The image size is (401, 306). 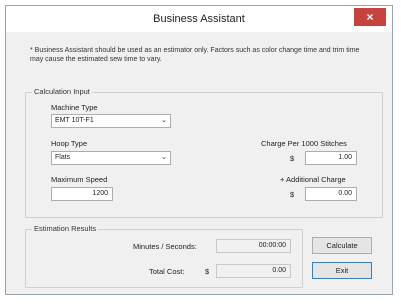 What do you see at coordinates (111, 158) in the screenshot?
I see `hoop-type-select: Flats ⌄` at bounding box center [111, 158].